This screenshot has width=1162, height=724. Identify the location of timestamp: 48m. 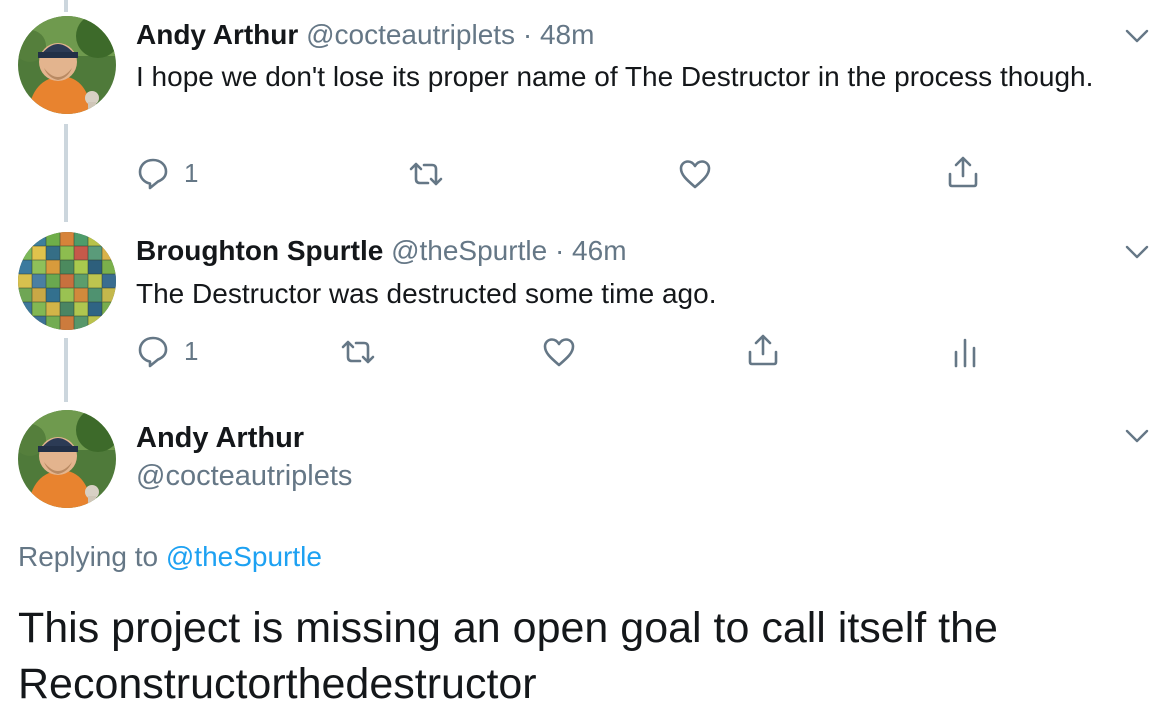
(567, 34).